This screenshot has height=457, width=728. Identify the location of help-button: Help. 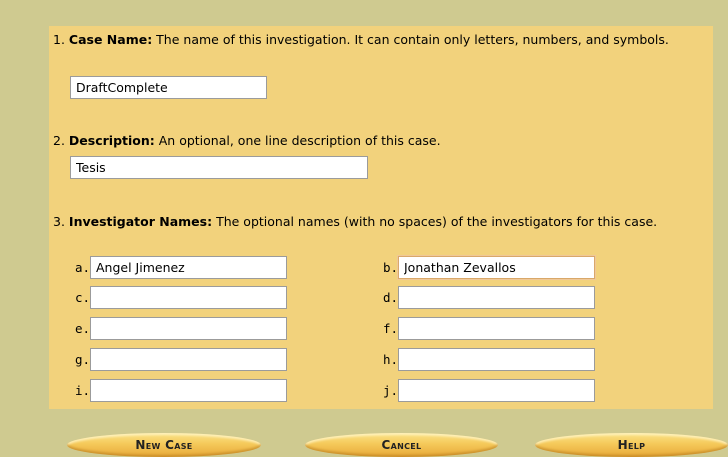
(631, 445).